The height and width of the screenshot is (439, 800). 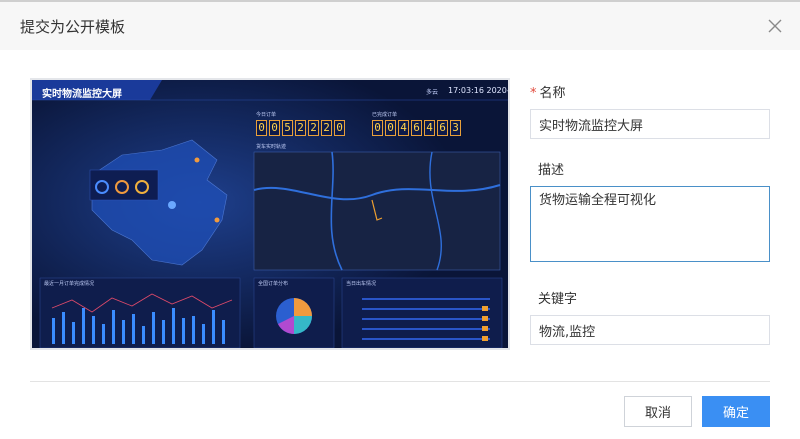 What do you see at coordinates (650, 224) in the screenshot?
I see `description-textarea: 货物运输全程可视化` at bounding box center [650, 224].